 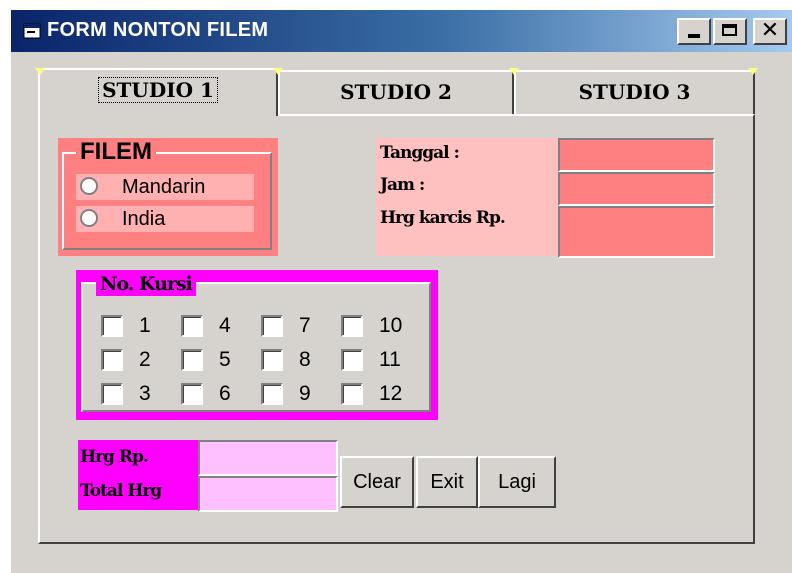 What do you see at coordinates (391, 393) in the screenshot?
I see `seat-label: 12` at bounding box center [391, 393].